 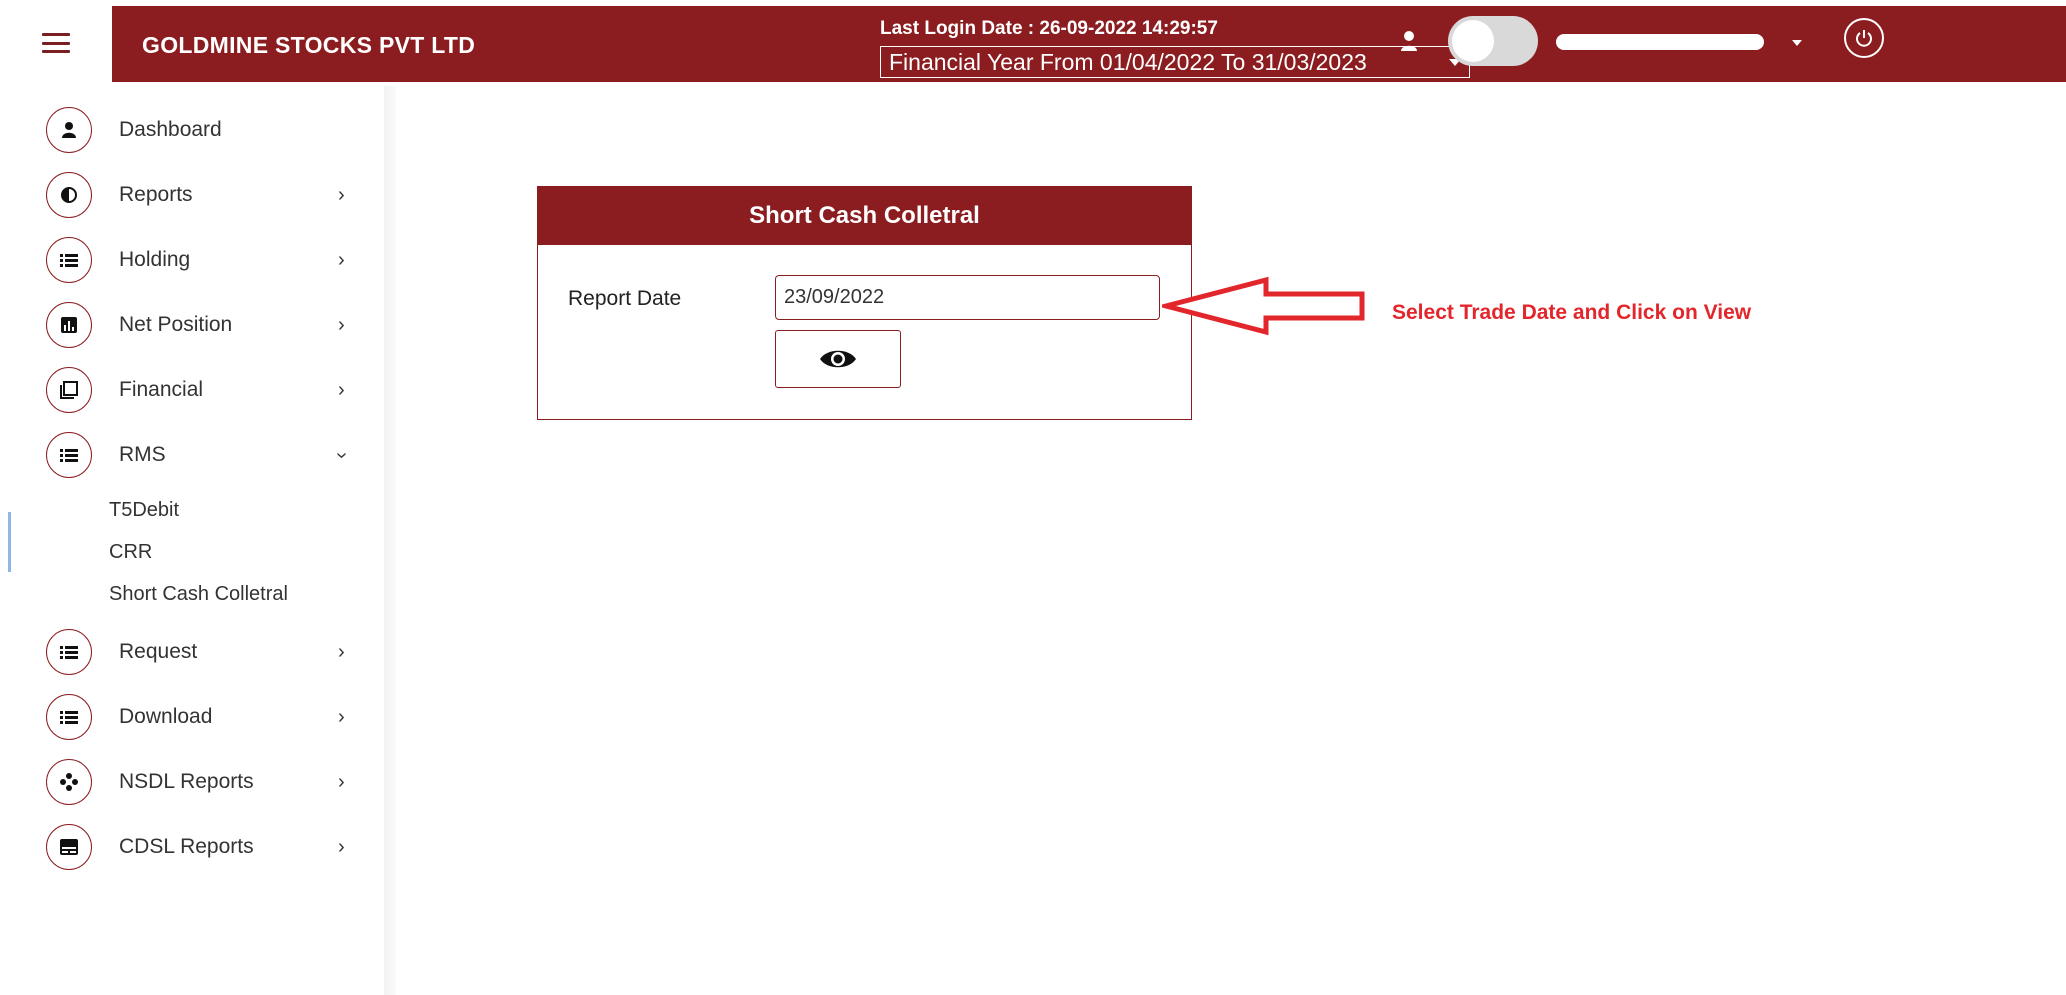 What do you see at coordinates (625, 298) in the screenshot?
I see `report-date-label: Report Date` at bounding box center [625, 298].